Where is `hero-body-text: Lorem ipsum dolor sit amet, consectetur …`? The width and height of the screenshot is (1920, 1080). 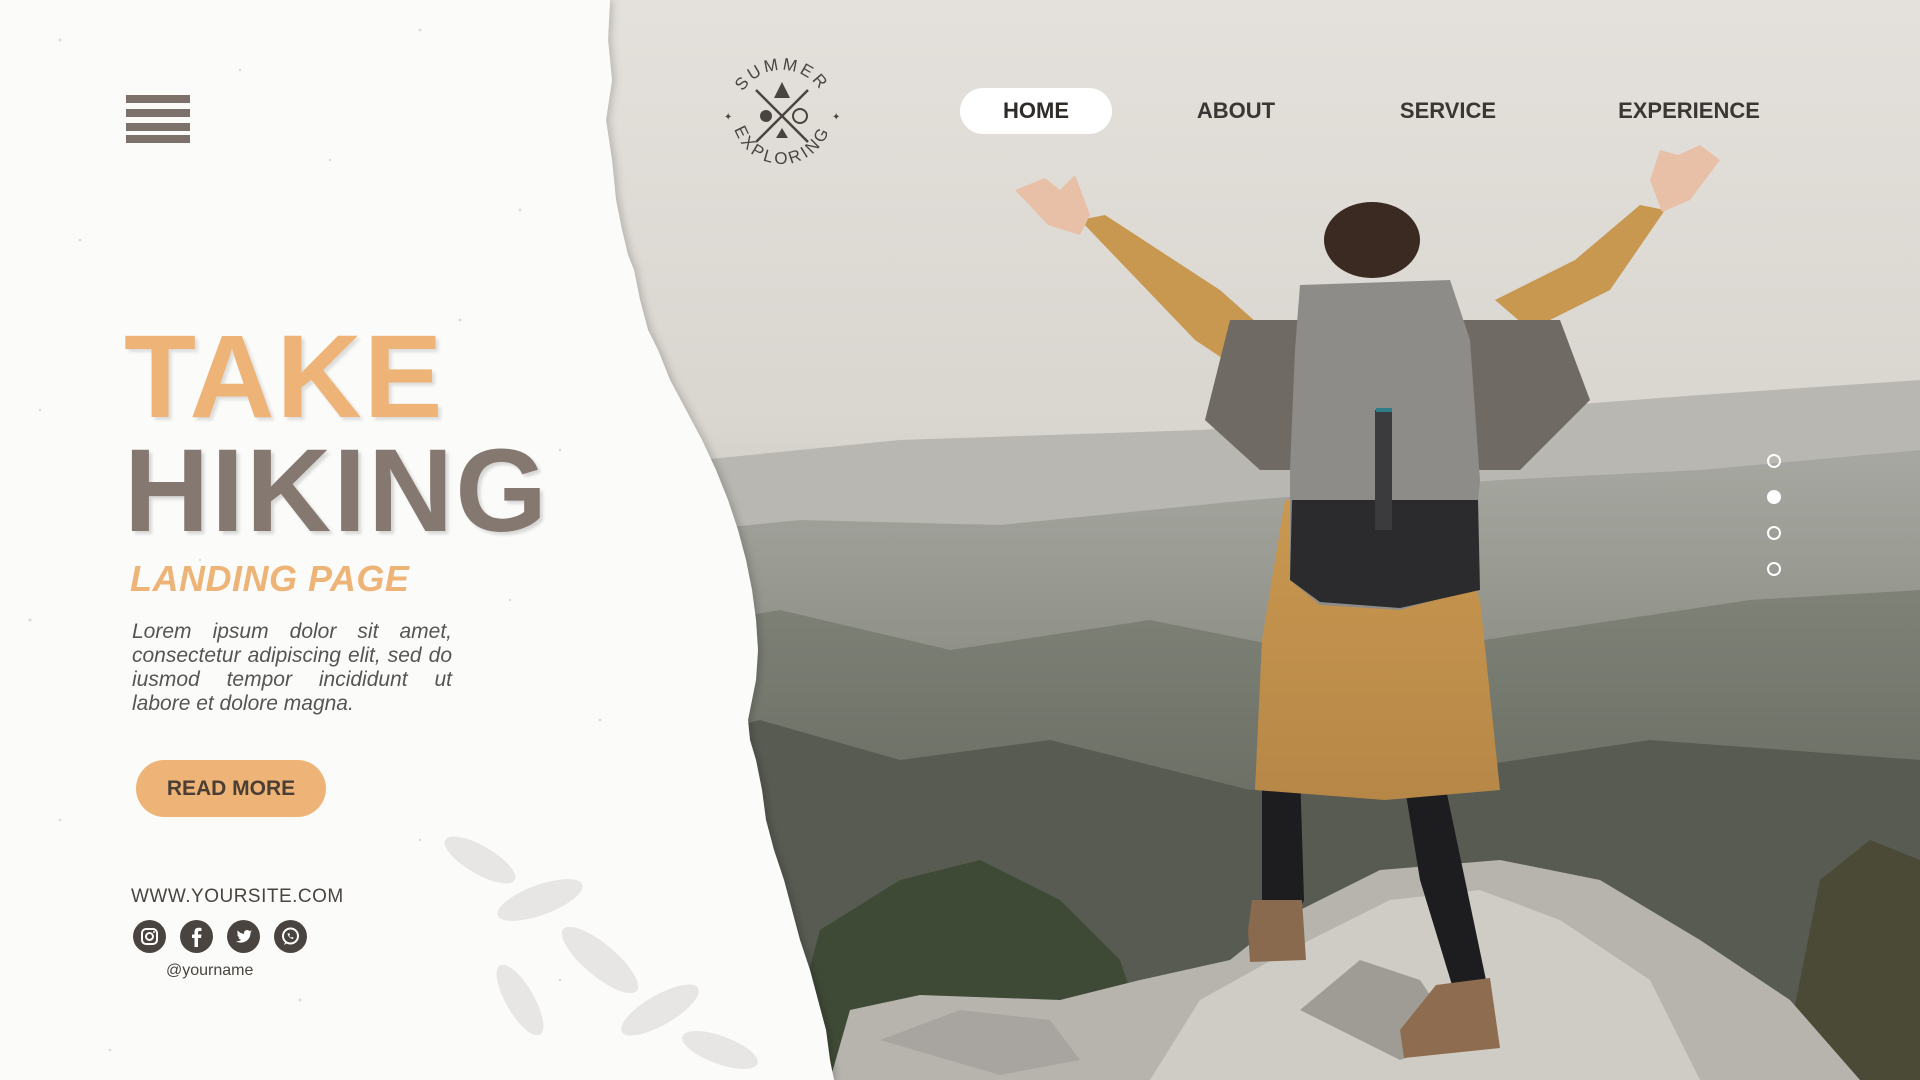 hero-body-text: Lorem ipsum dolor sit amet, consectetur … is located at coordinates (292, 667).